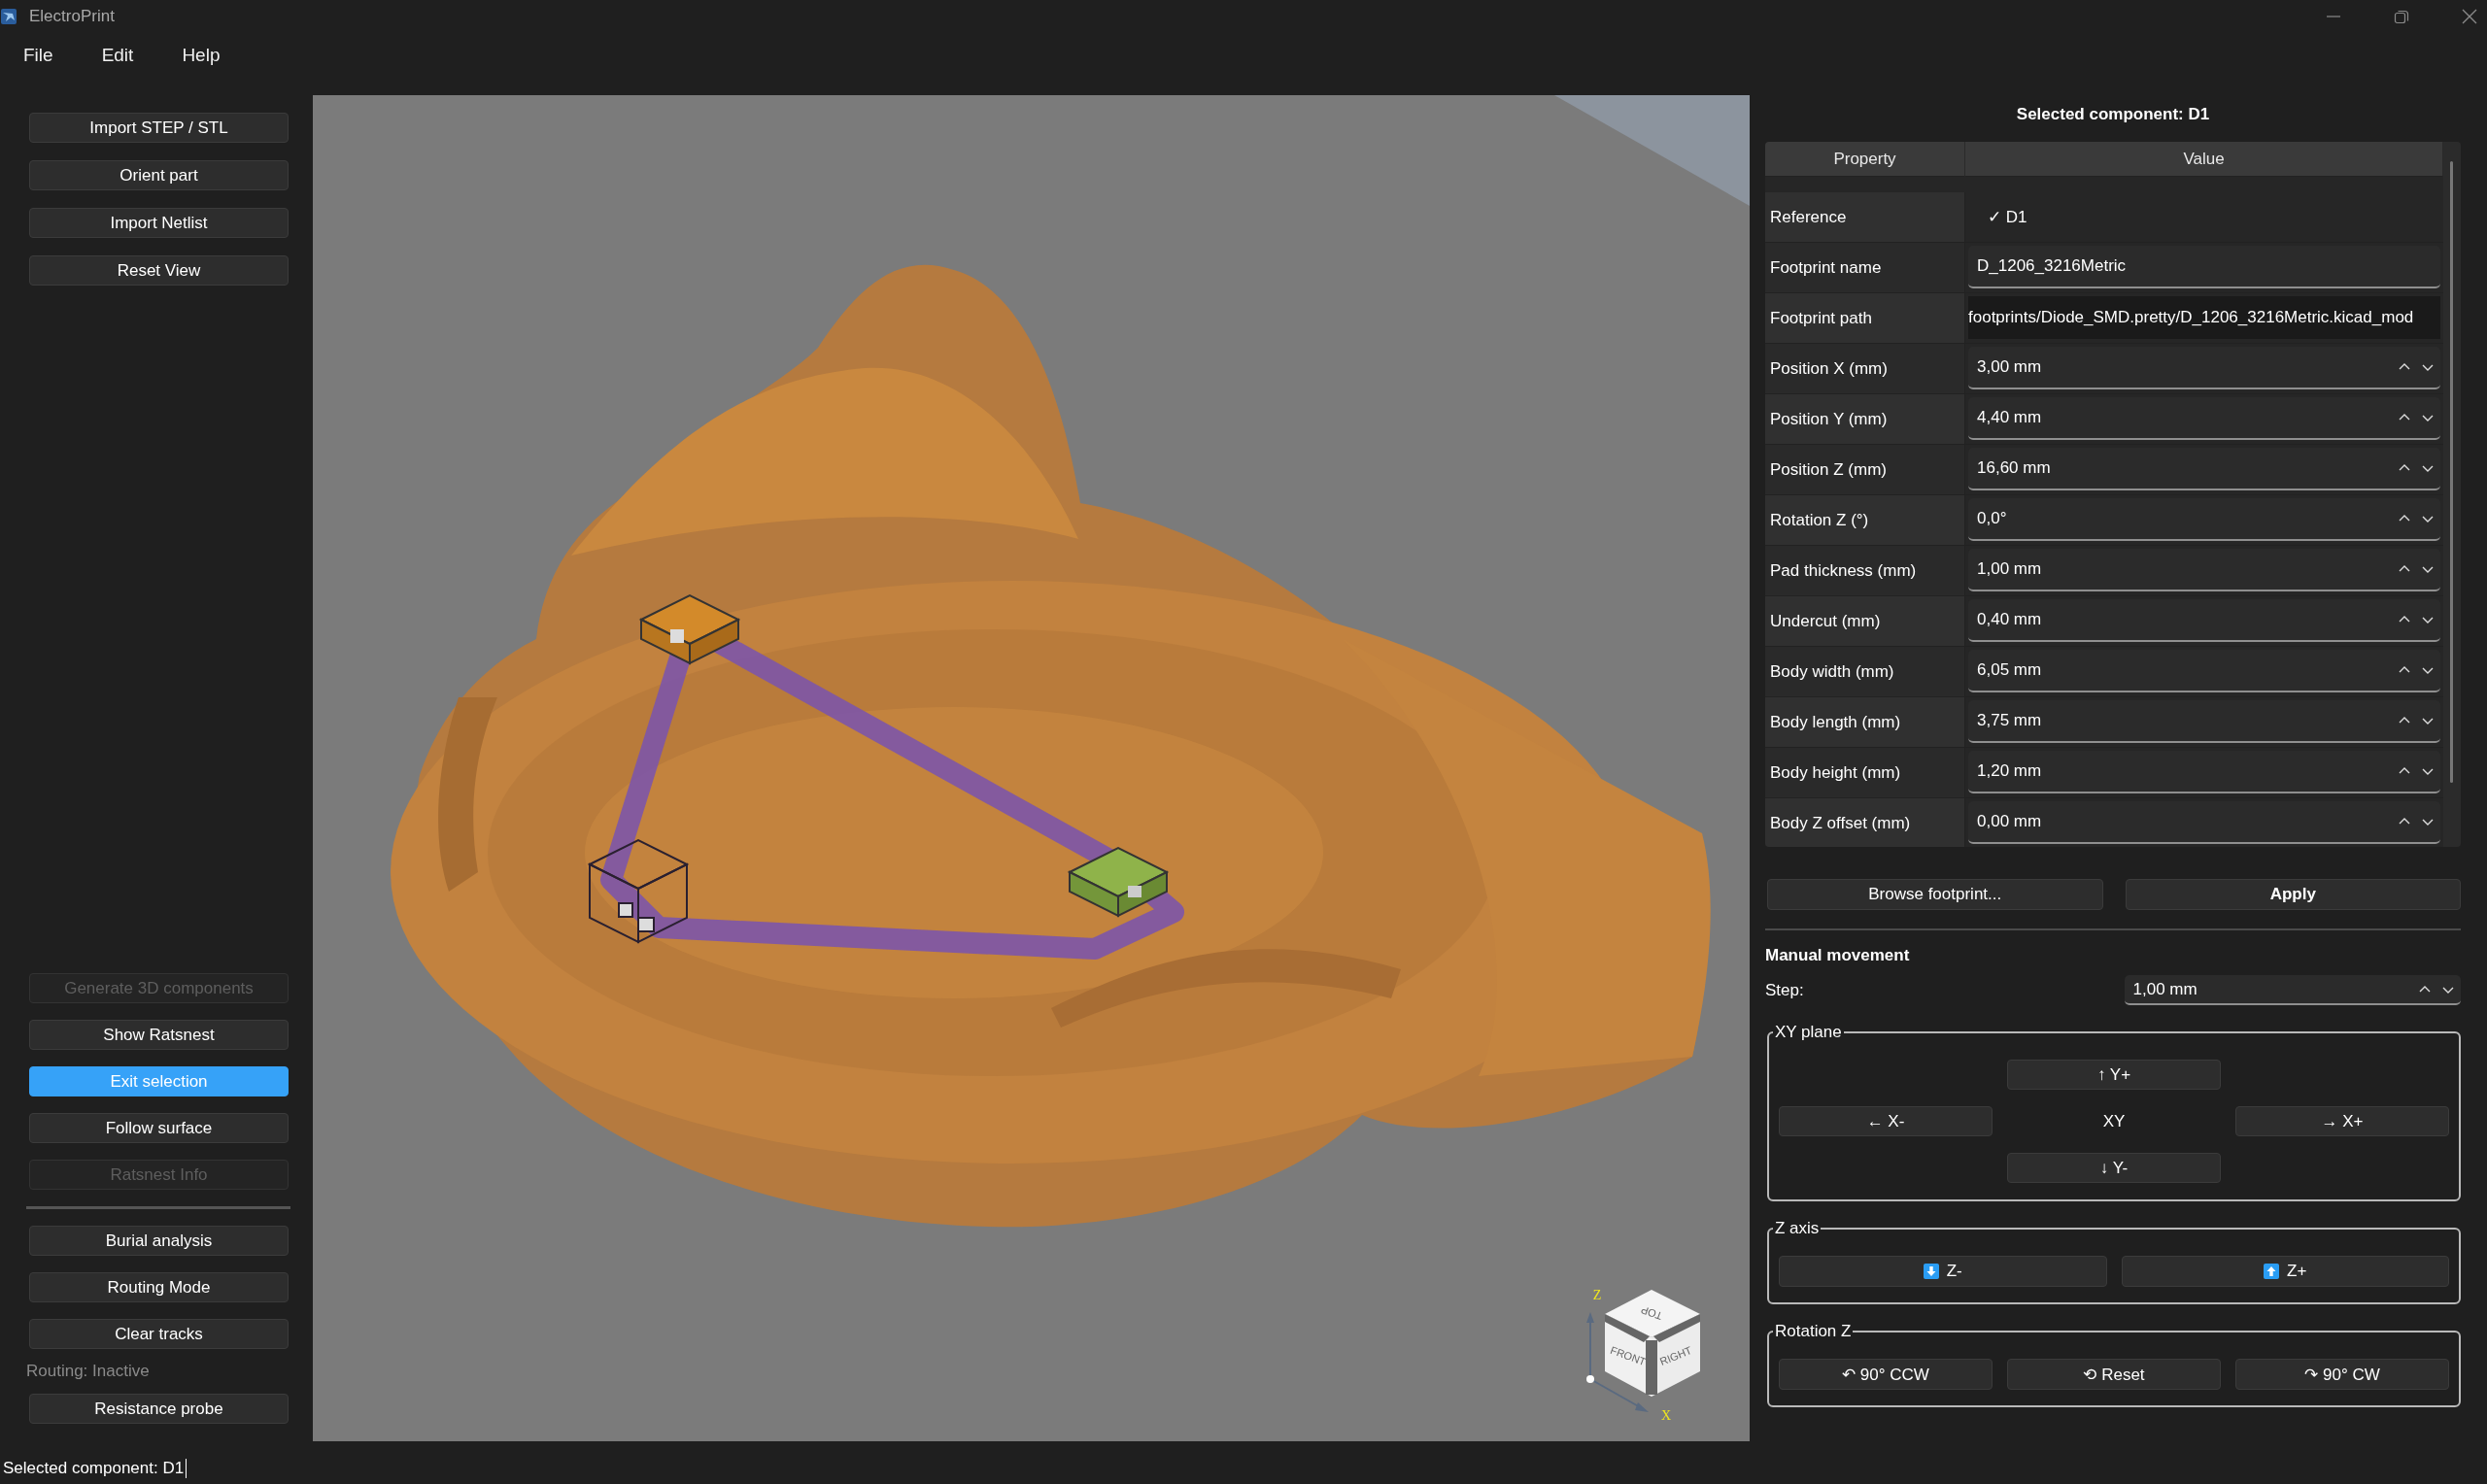 The width and height of the screenshot is (2487, 1484). What do you see at coordinates (2204, 570) in the screenshot?
I see `spin-field: 1,00 mm` at bounding box center [2204, 570].